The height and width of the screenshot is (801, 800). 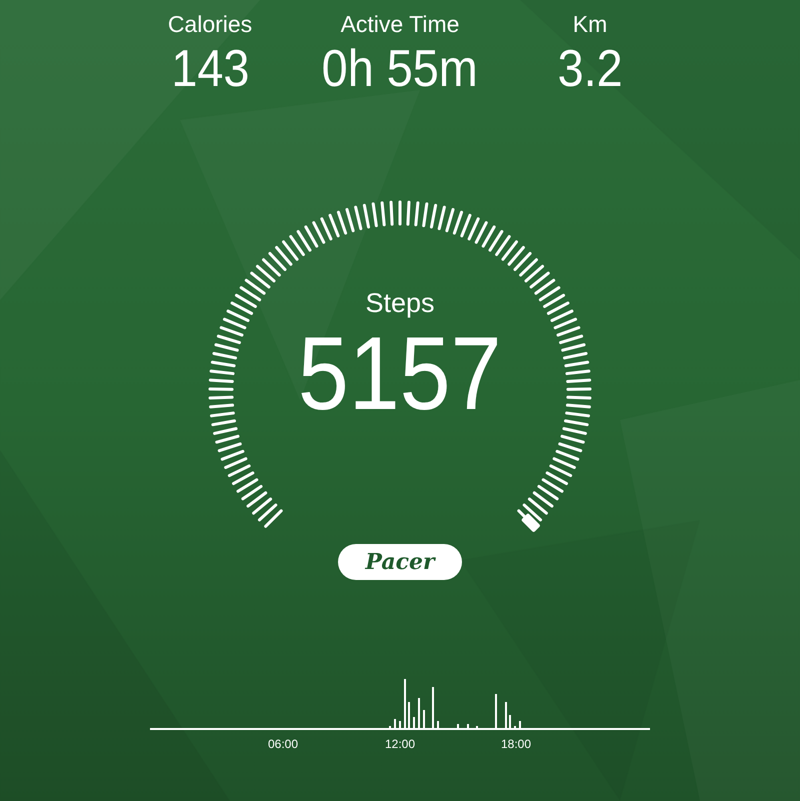 What do you see at coordinates (283, 744) in the screenshot?
I see `time-label: 06:00` at bounding box center [283, 744].